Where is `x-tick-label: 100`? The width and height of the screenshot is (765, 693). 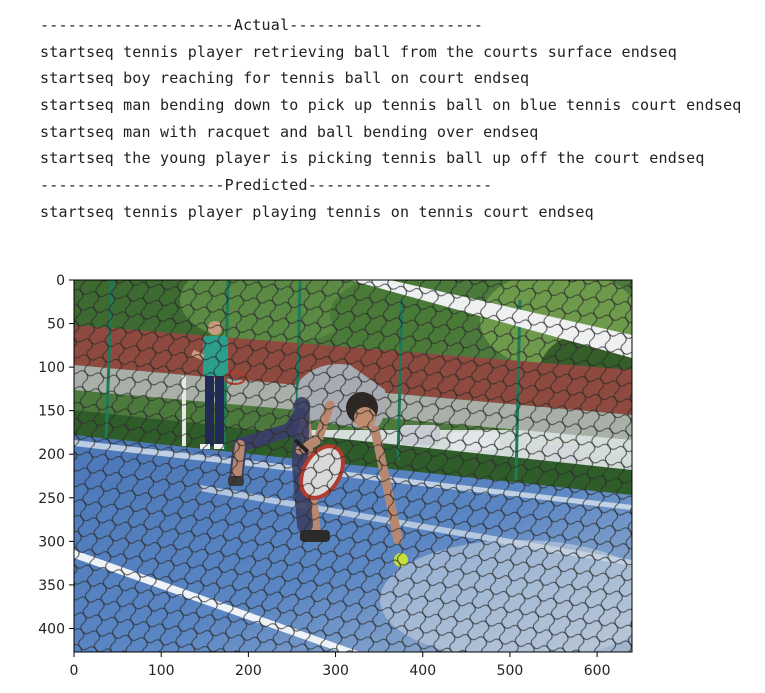
x-tick-label: 100 is located at coordinates (161, 671).